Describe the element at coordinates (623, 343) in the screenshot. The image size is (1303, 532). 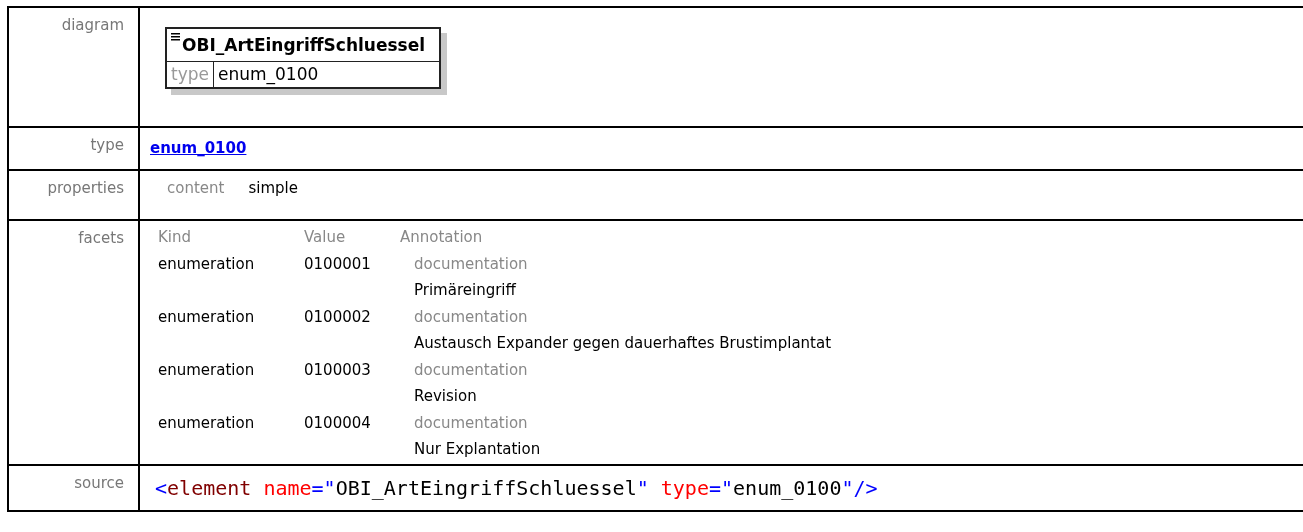
I see `annotation-text: Austausch Expander gegen dauerhaftes Brustimplantat` at that location.